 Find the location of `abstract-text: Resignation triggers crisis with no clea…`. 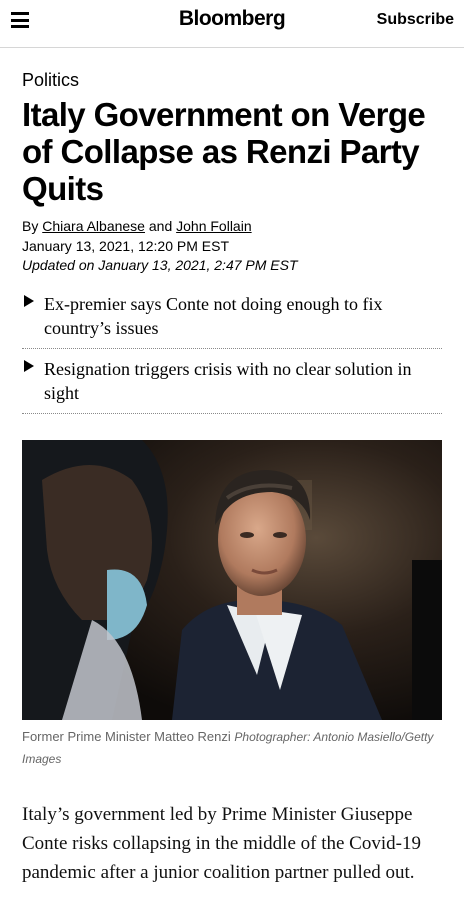

abstract-text: Resignation triggers crisis with no clea… is located at coordinates (228, 381).